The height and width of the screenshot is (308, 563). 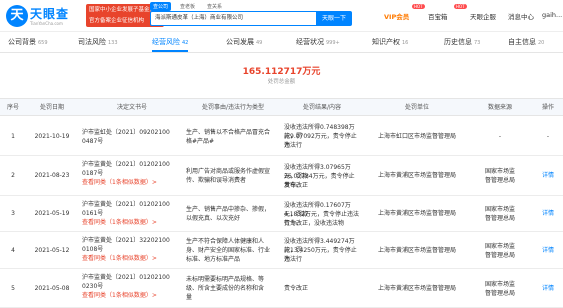 What do you see at coordinates (200, 141) in the screenshot?
I see `penalty-reason-line: 格#产品#` at bounding box center [200, 141].